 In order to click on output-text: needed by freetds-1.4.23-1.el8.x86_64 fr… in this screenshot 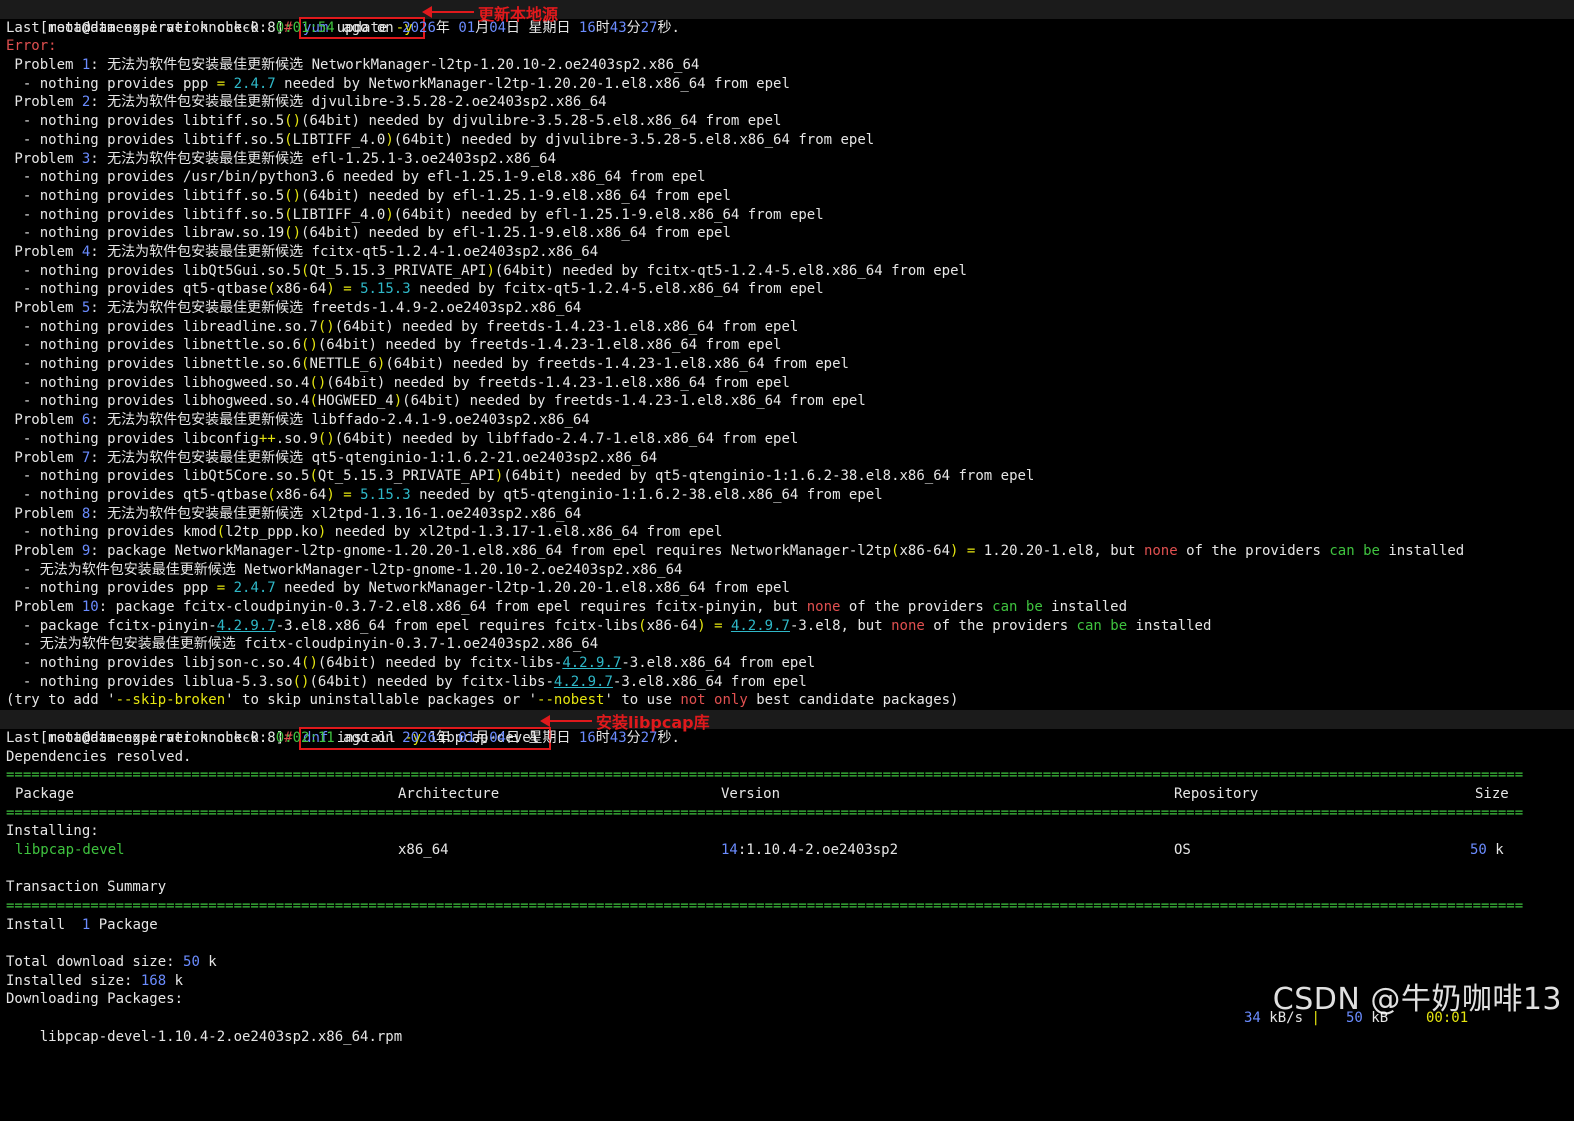, I will do `click(663, 401)`.